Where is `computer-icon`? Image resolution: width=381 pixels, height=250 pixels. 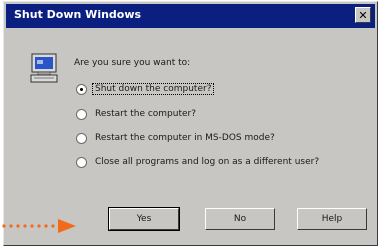 computer-icon is located at coordinates (44, 68).